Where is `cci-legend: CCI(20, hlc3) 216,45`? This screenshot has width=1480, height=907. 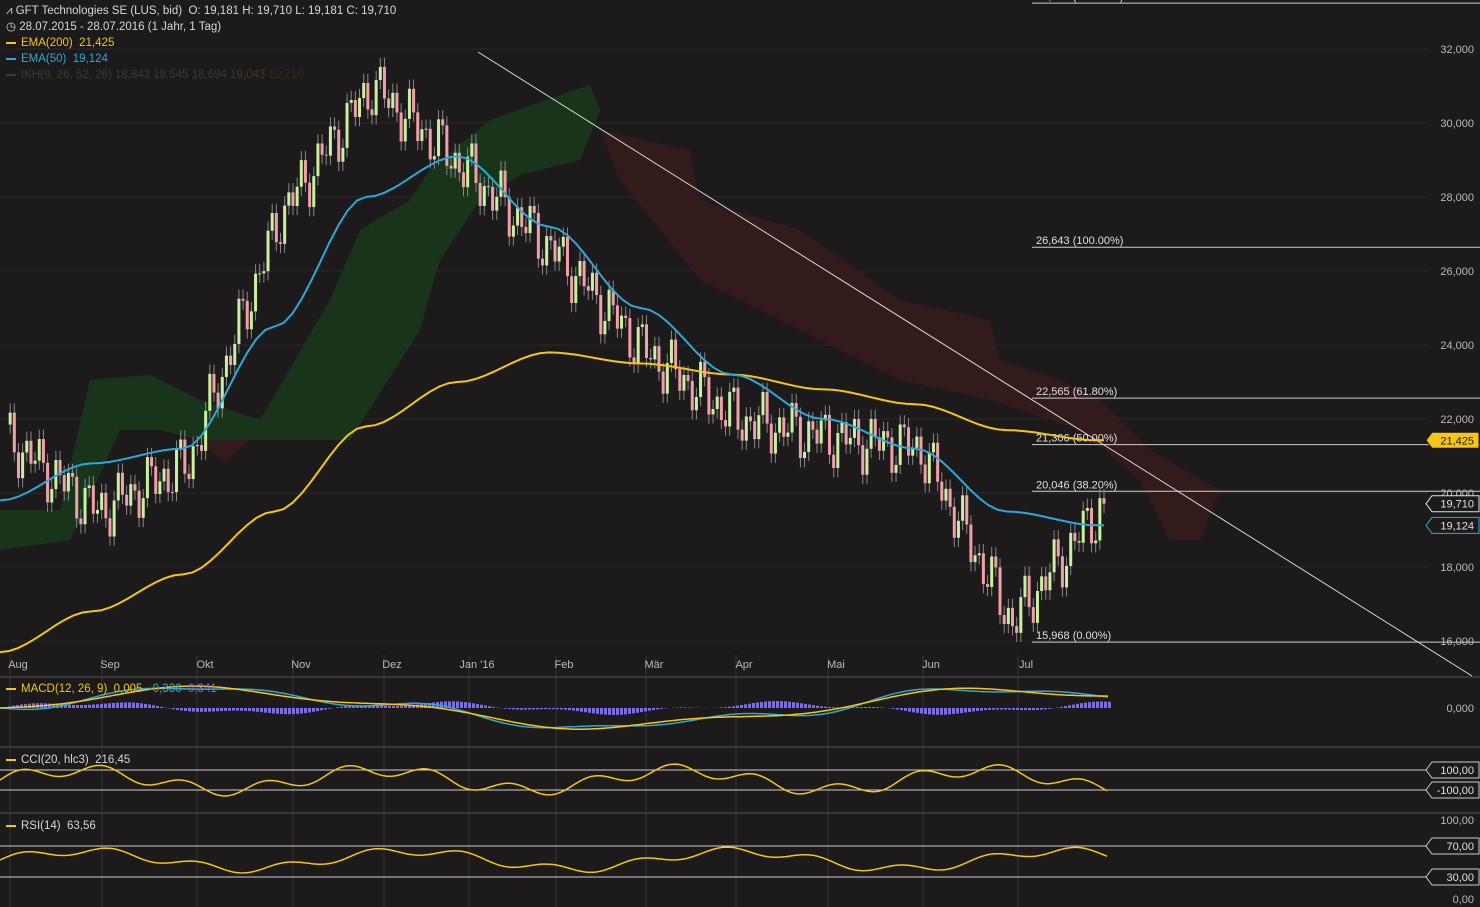 cci-legend: CCI(20, hlc3) 216,45 is located at coordinates (68, 760).